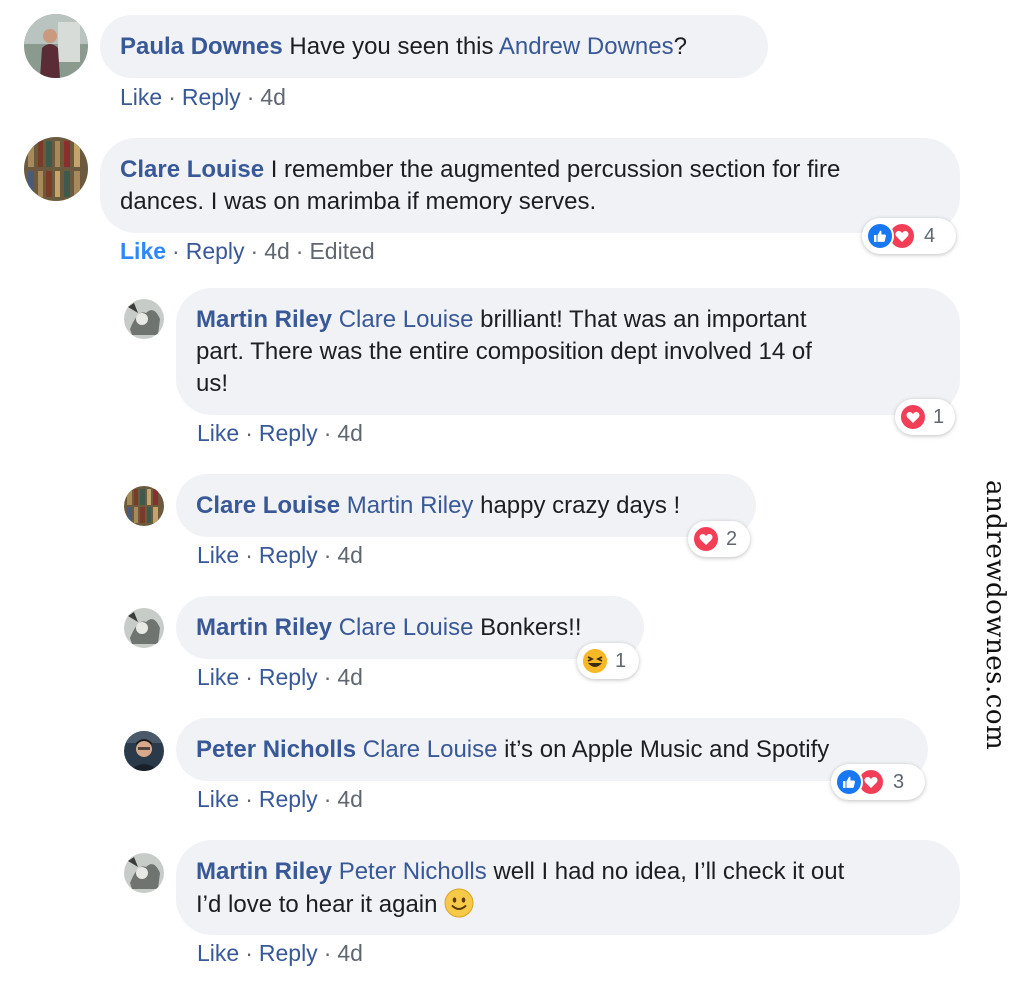 Image resolution: width=1028 pixels, height=990 pixels. What do you see at coordinates (899, 781) in the screenshot?
I see `reaction-count: 3` at bounding box center [899, 781].